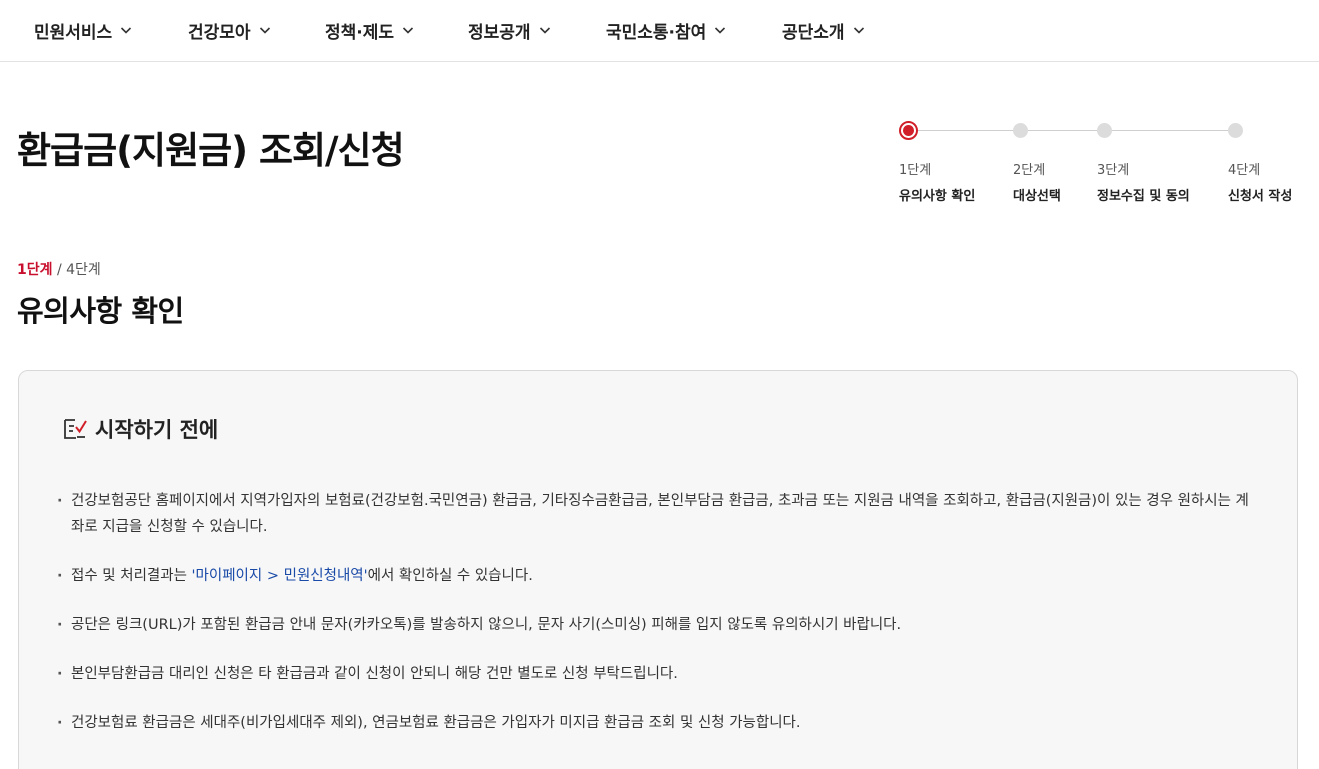 The width and height of the screenshot is (1319, 769). I want to click on step-1-label: 유의사항 확인, so click(937, 196).